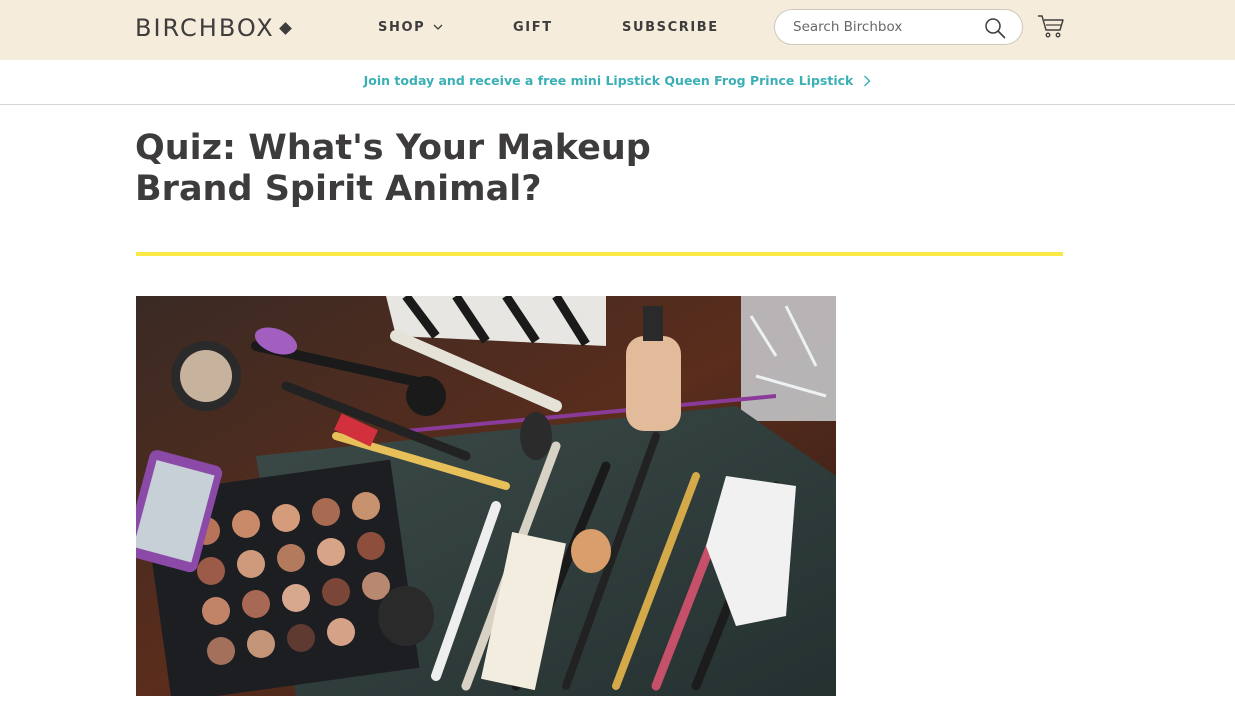 This screenshot has width=1235, height=715. Describe the element at coordinates (402, 27) in the screenshot. I see `nav-shop-label: SHOP` at that location.